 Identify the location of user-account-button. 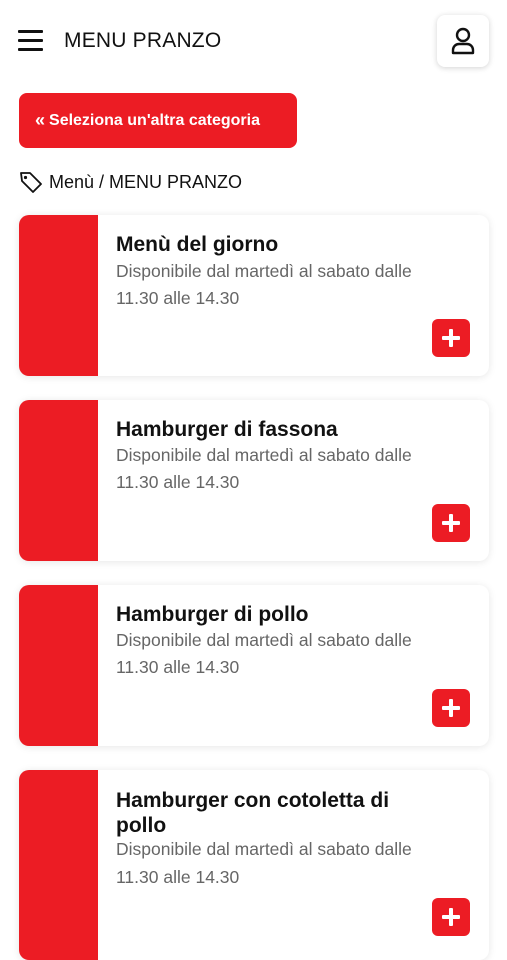
(463, 41).